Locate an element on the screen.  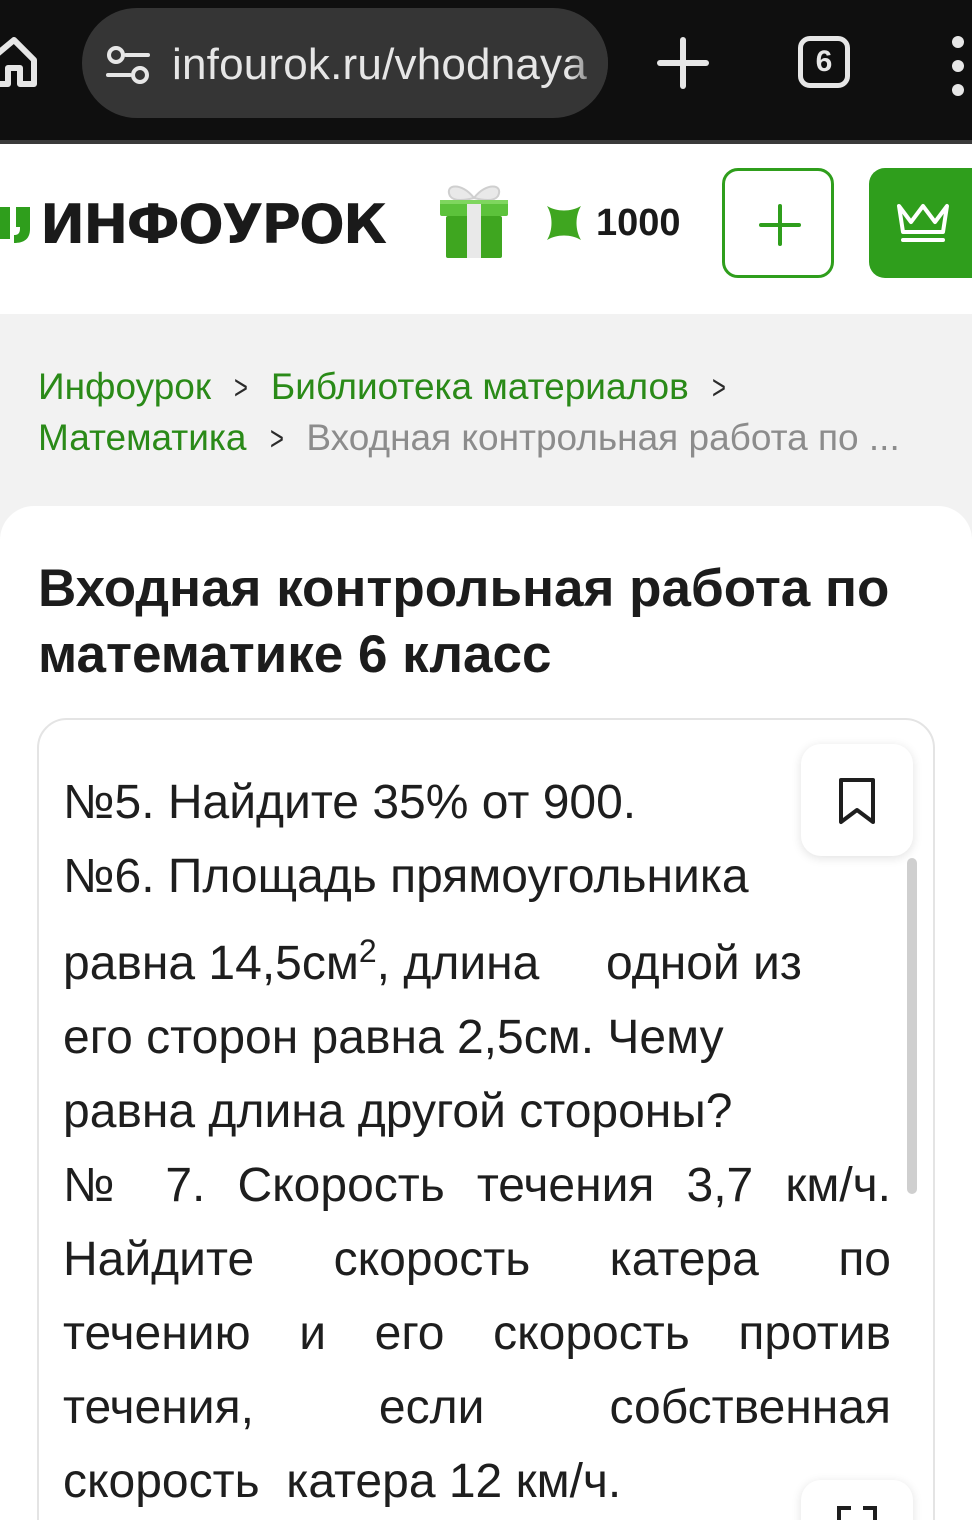
task-6-line: равна 14,5см2, длина одной из is located at coordinates (477, 957).